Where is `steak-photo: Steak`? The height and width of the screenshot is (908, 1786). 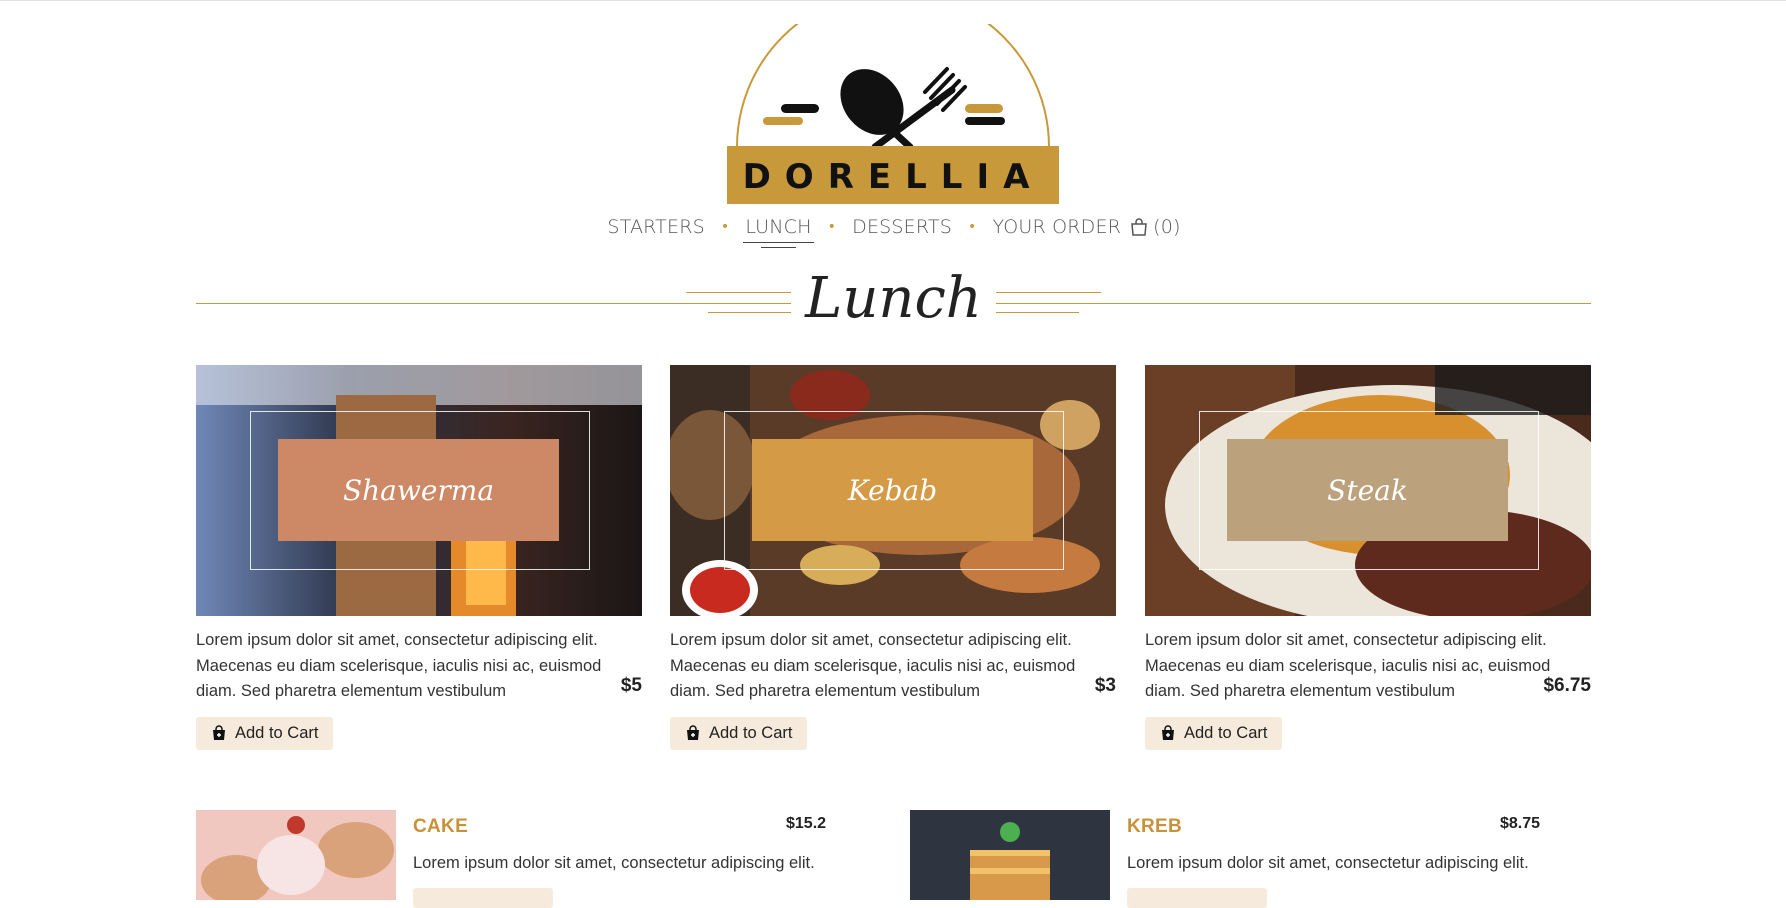 steak-photo: Steak is located at coordinates (1368, 490).